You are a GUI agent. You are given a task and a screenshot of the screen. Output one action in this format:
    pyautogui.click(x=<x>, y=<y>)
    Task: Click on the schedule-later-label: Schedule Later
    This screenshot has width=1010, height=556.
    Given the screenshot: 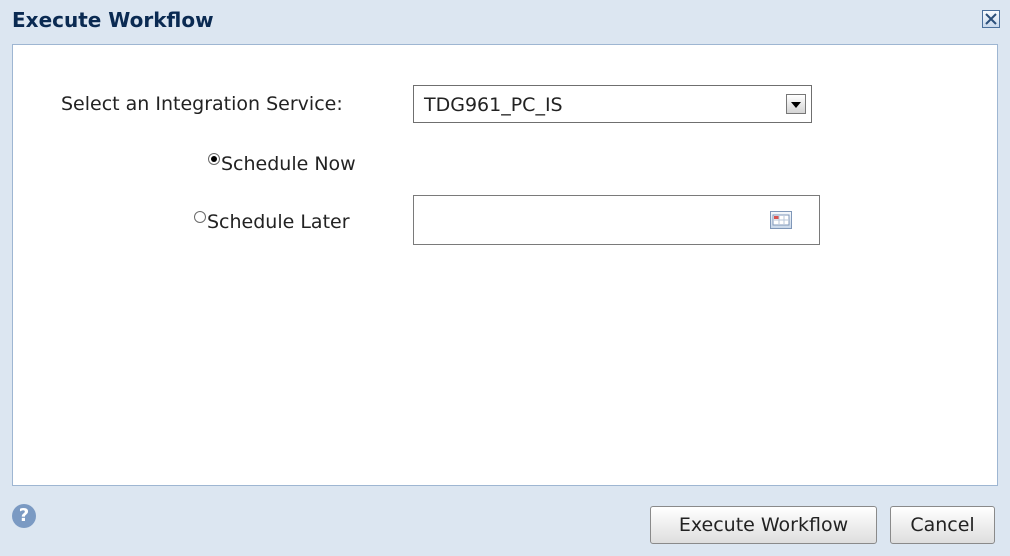 What is the action you would take?
    pyautogui.click(x=278, y=222)
    